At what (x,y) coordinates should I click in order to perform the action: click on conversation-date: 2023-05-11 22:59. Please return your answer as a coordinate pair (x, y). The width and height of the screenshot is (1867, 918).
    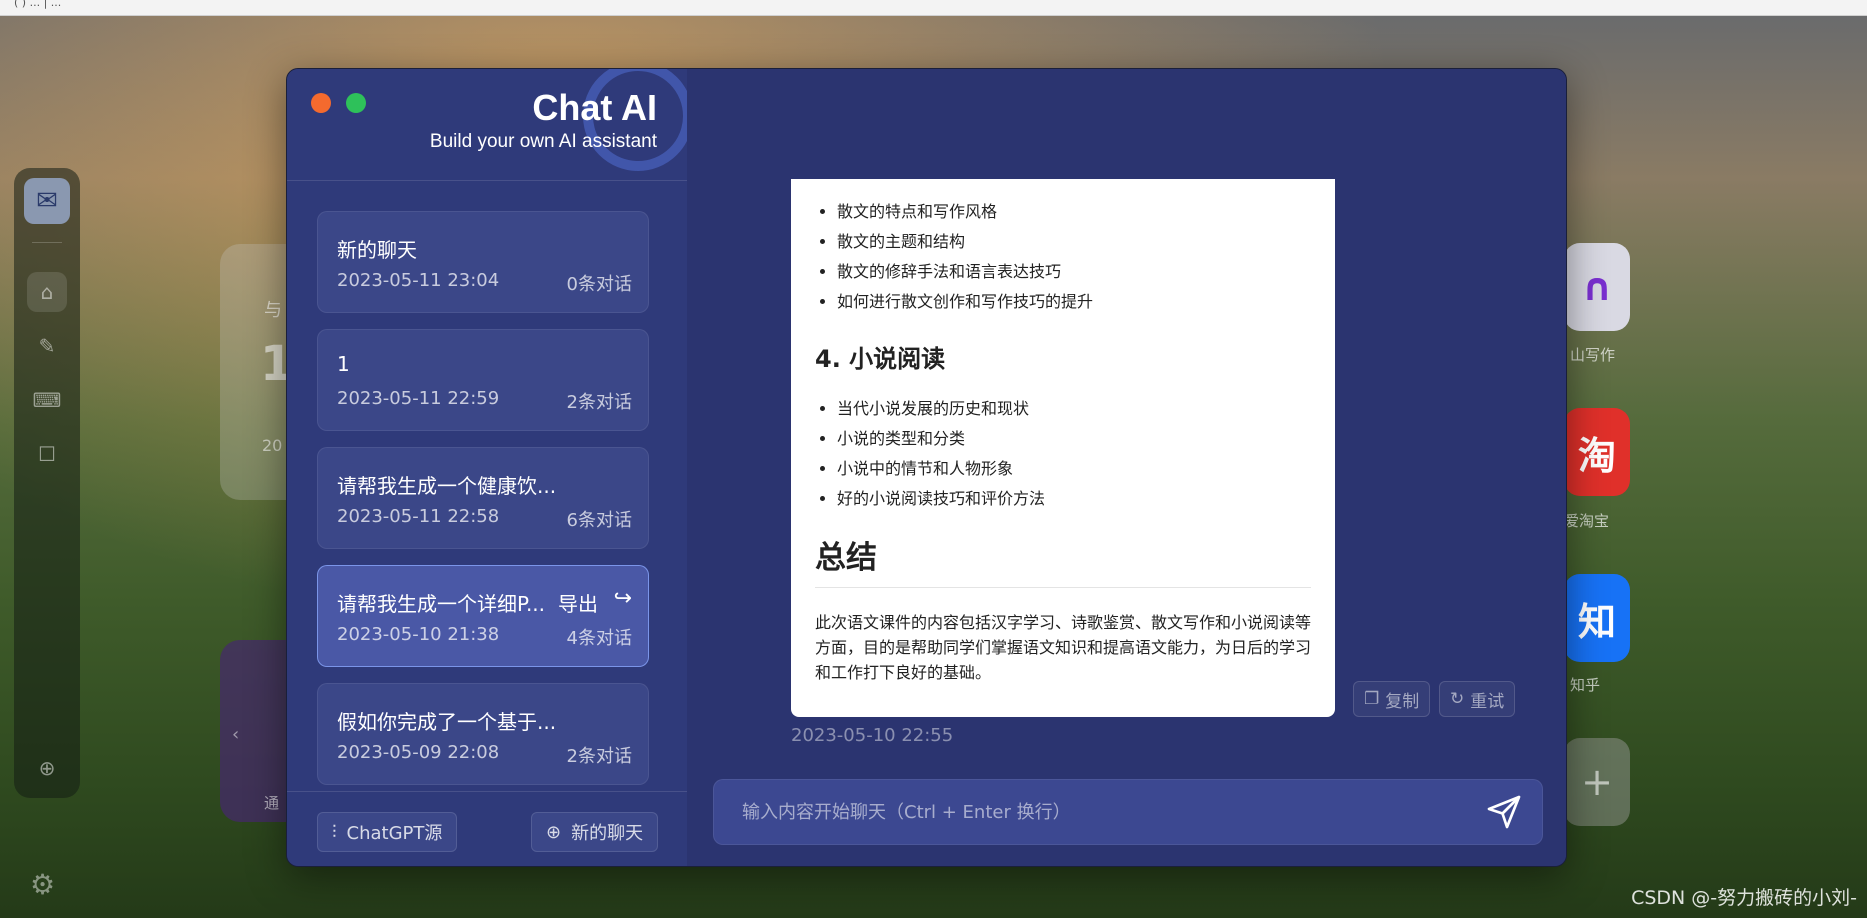
    Looking at the image, I should click on (418, 398).